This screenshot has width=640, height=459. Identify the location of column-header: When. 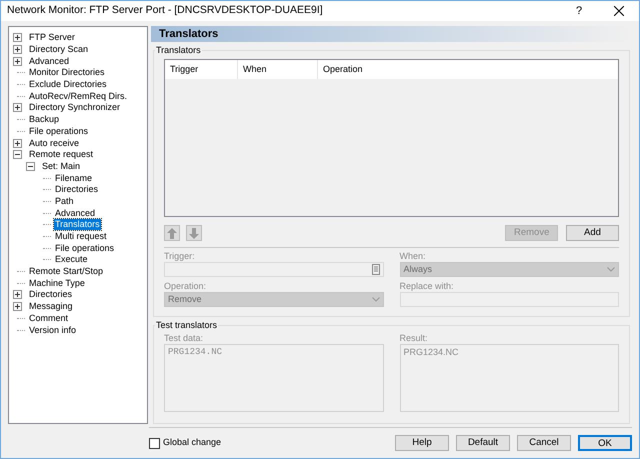
(278, 69).